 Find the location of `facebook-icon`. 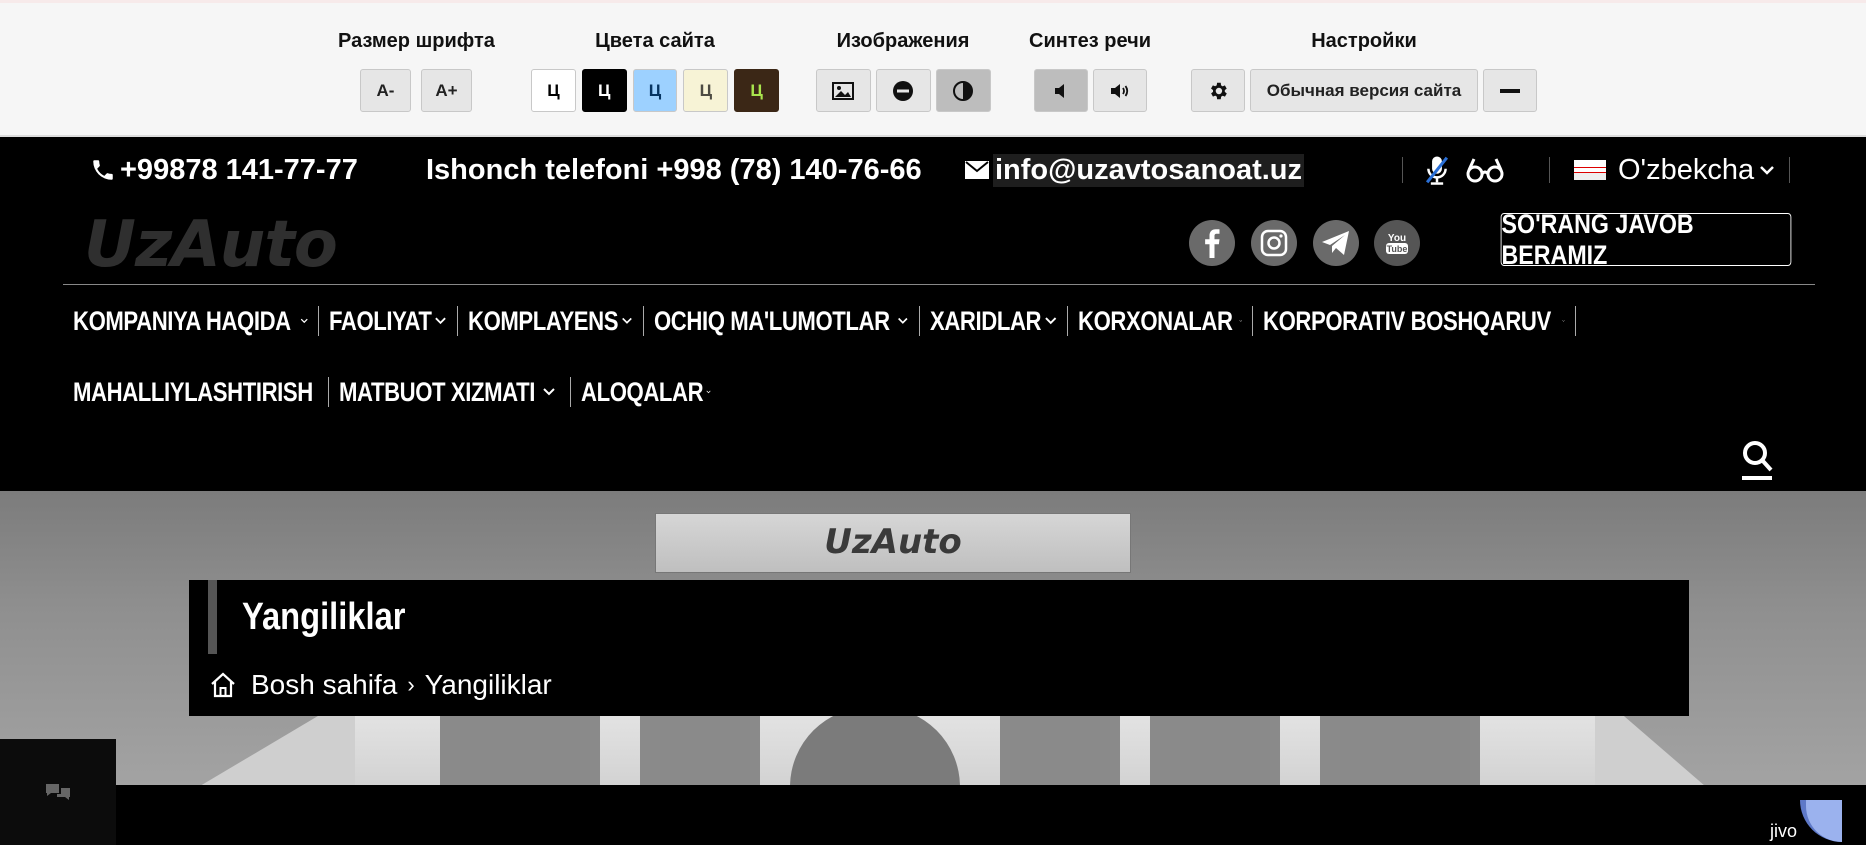

facebook-icon is located at coordinates (1212, 243).